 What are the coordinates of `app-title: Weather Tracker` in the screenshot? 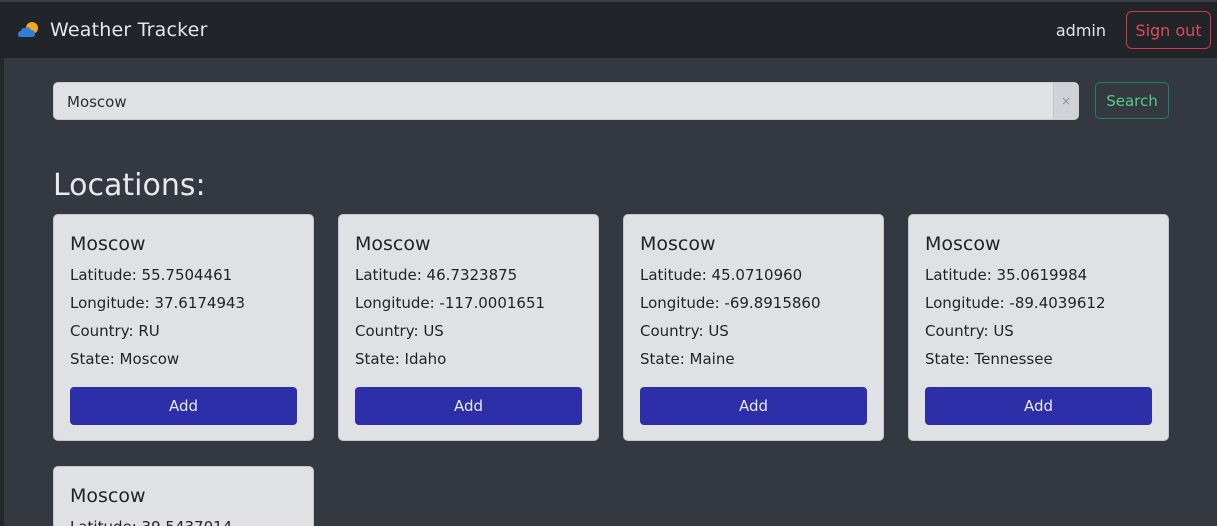 It's located at (129, 30).